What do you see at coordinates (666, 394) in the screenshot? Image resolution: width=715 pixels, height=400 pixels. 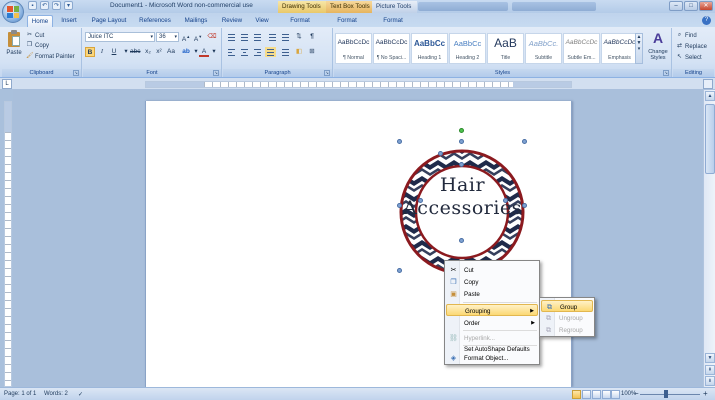 I see `zoom-slider-knob` at bounding box center [666, 394].